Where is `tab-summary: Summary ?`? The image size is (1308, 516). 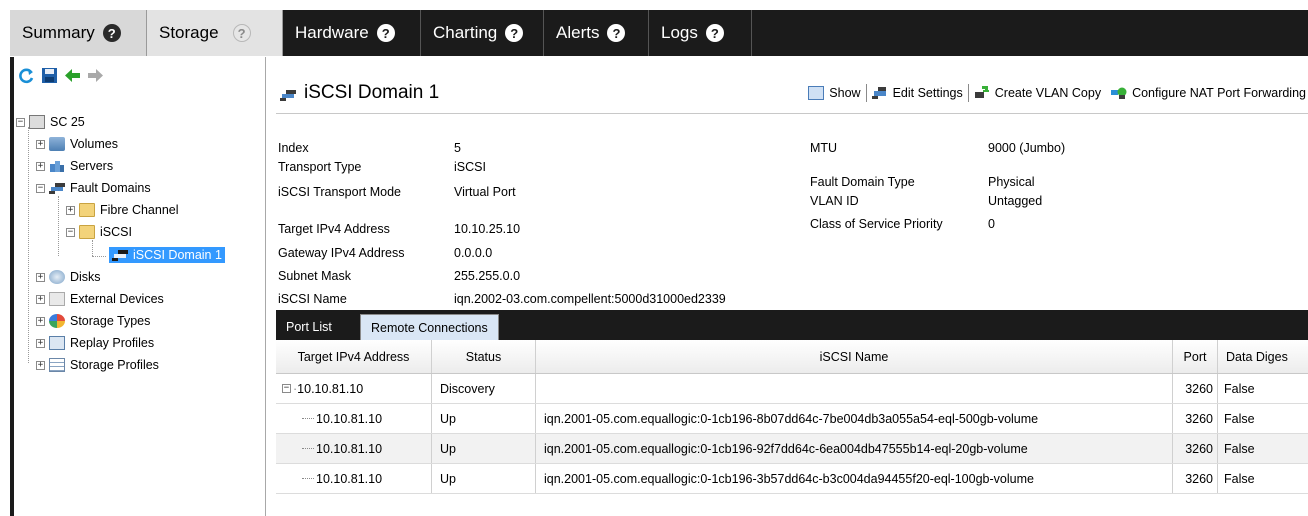
tab-summary: Summary ? is located at coordinates (78, 33).